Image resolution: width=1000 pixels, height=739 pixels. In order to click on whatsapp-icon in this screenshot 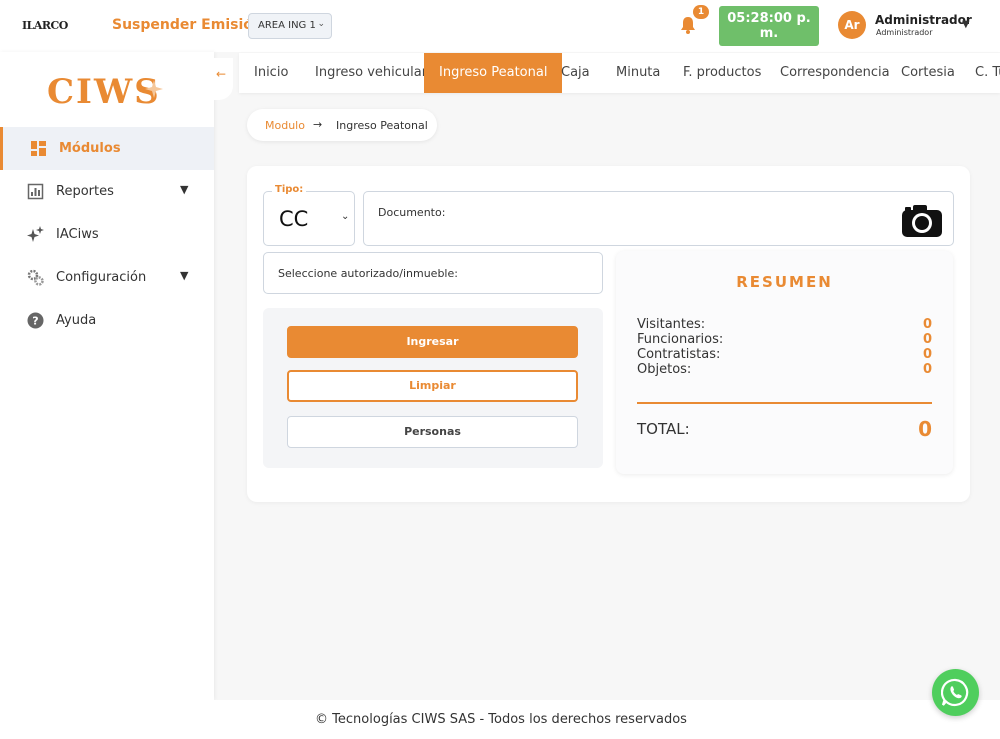, I will do `click(955, 692)`.